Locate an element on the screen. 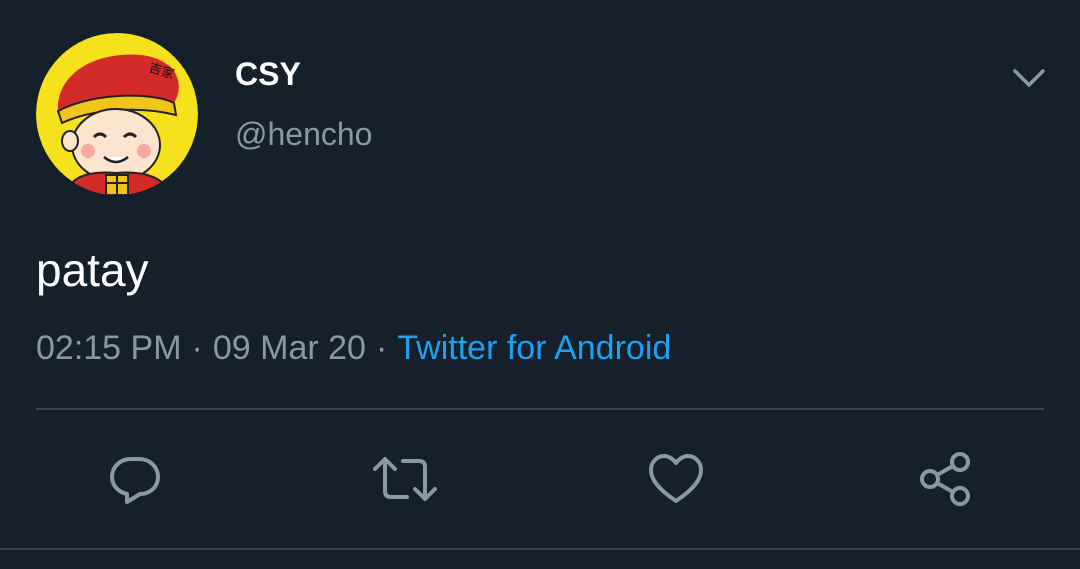 Image resolution: width=1080 pixels, height=569 pixels. display-name: CSY is located at coordinates (268, 74).